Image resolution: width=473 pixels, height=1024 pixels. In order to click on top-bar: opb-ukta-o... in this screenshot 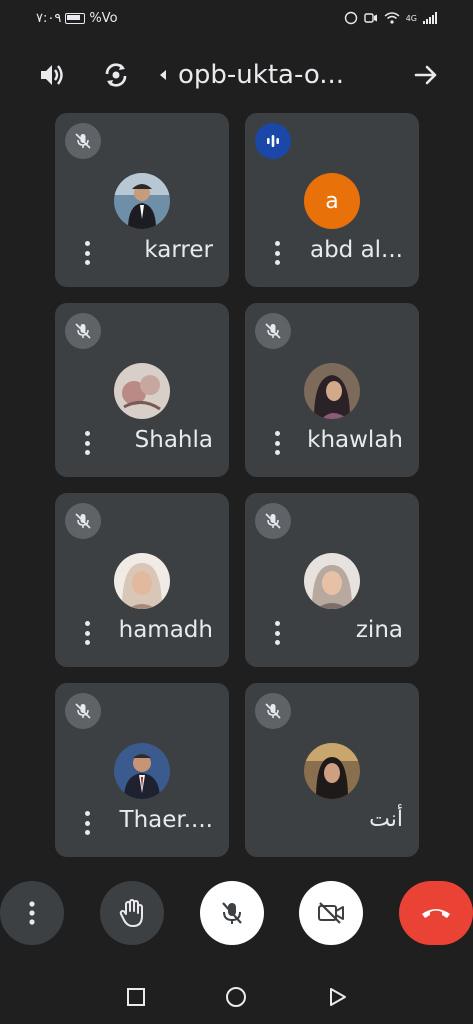, I will do `click(236, 75)`.